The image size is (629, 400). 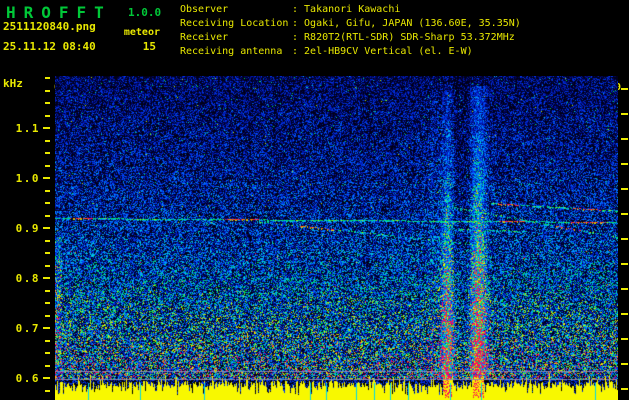 I want to click on mode-label: meteor, so click(x=141, y=32).